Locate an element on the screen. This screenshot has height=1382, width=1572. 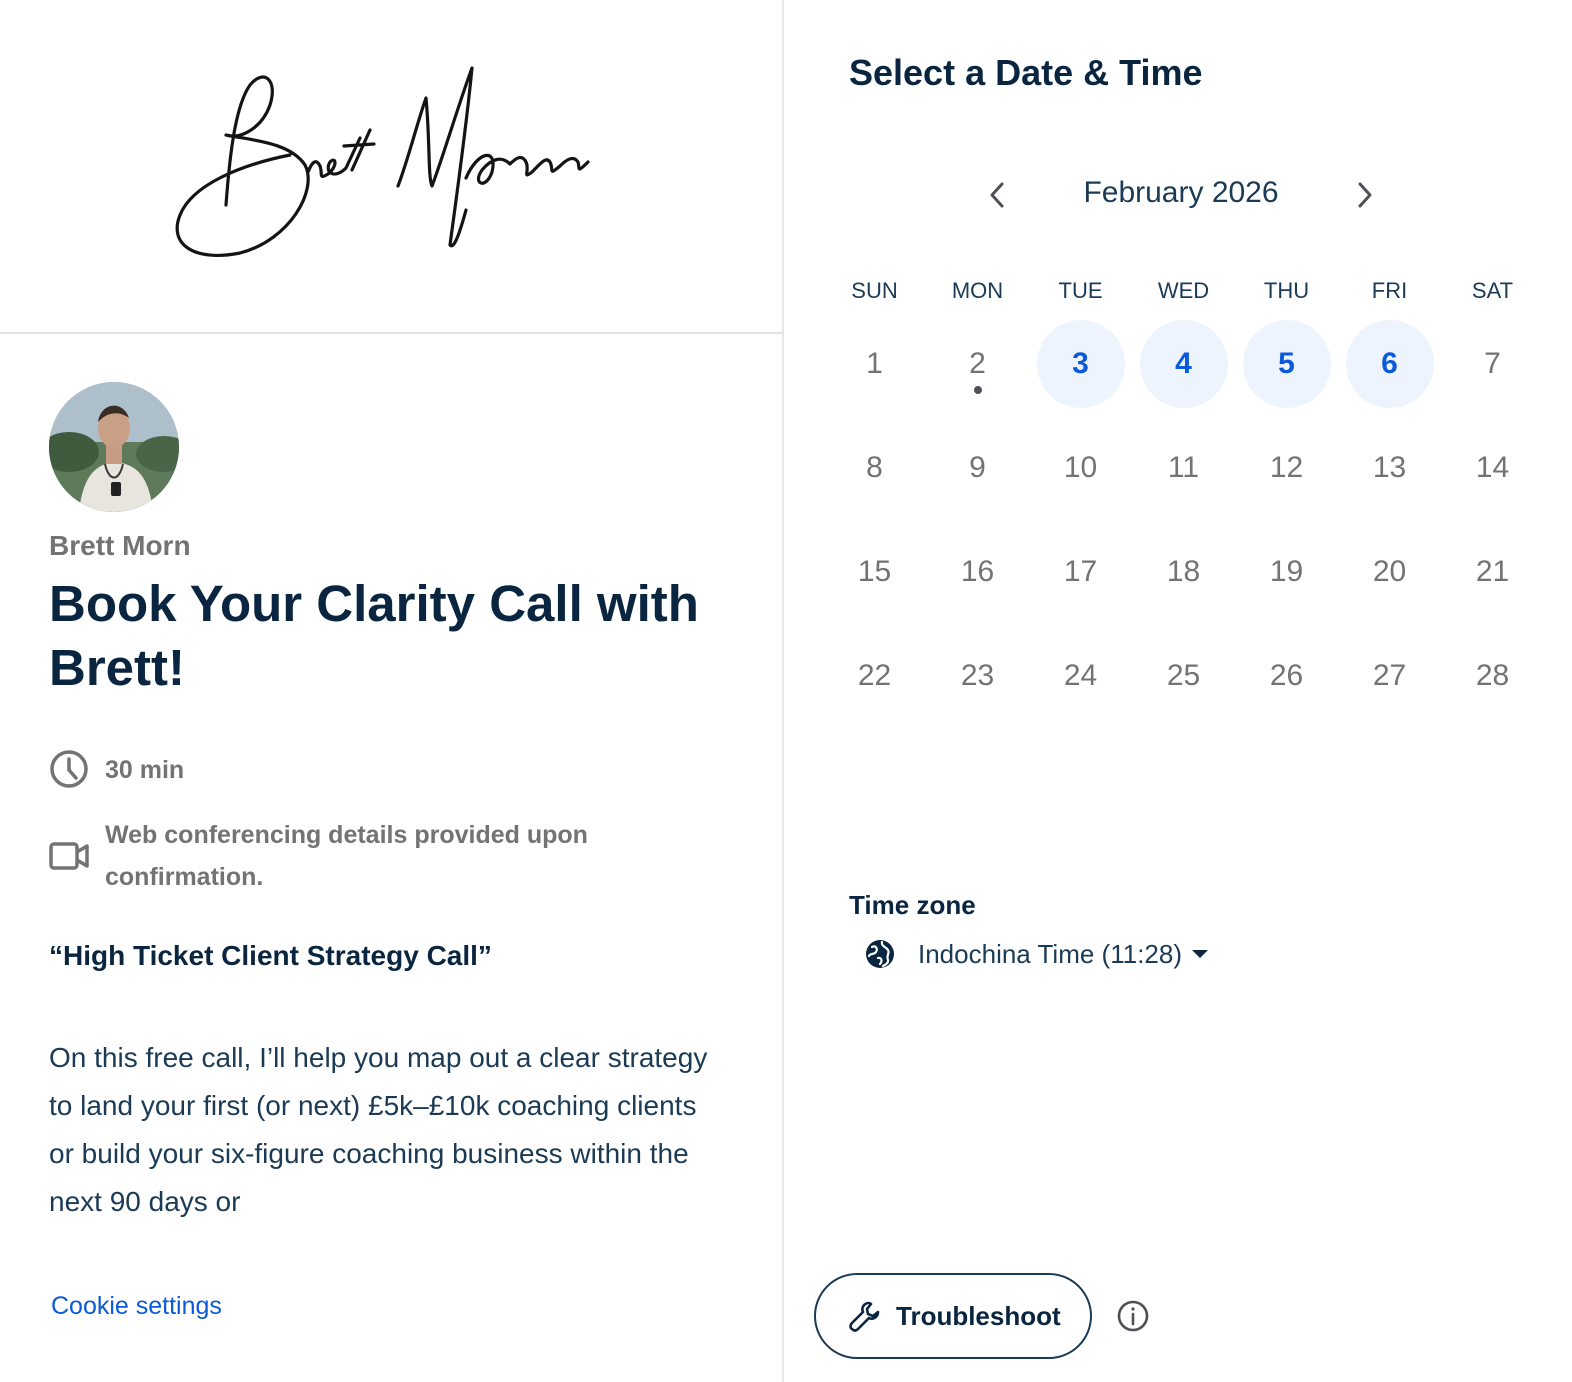
calendar-day-21: 21 is located at coordinates (1492, 572).